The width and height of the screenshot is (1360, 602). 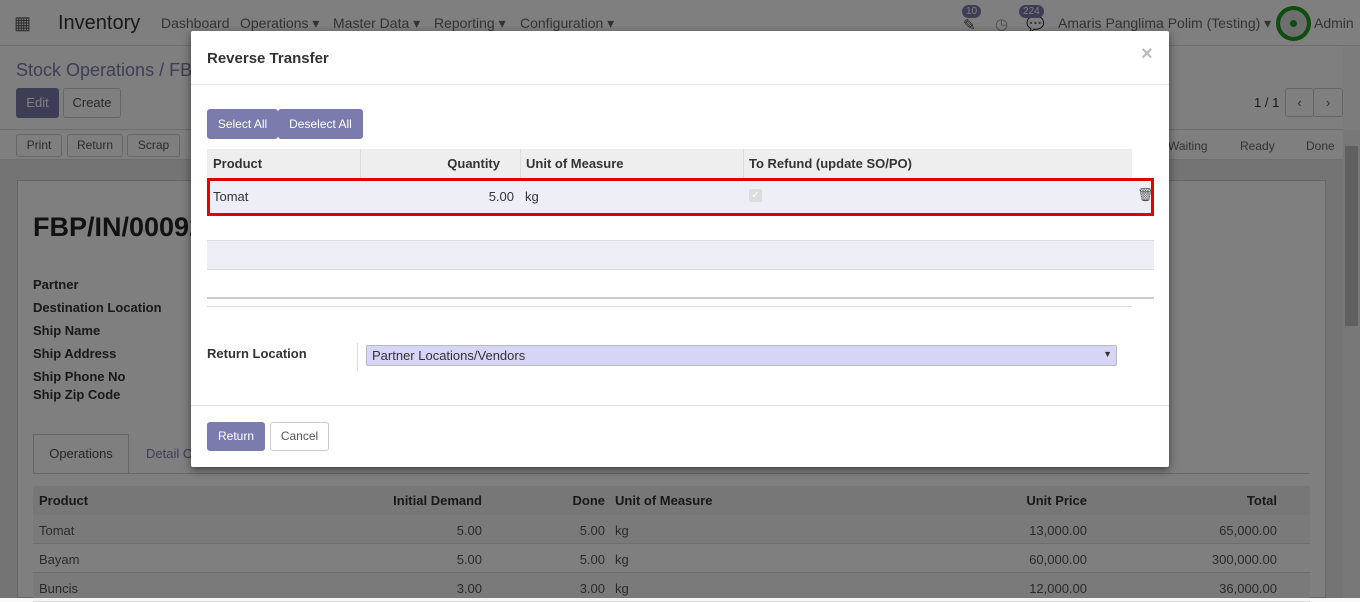 I want to click on to-refund-checkbox: ✓, so click(x=755, y=195).